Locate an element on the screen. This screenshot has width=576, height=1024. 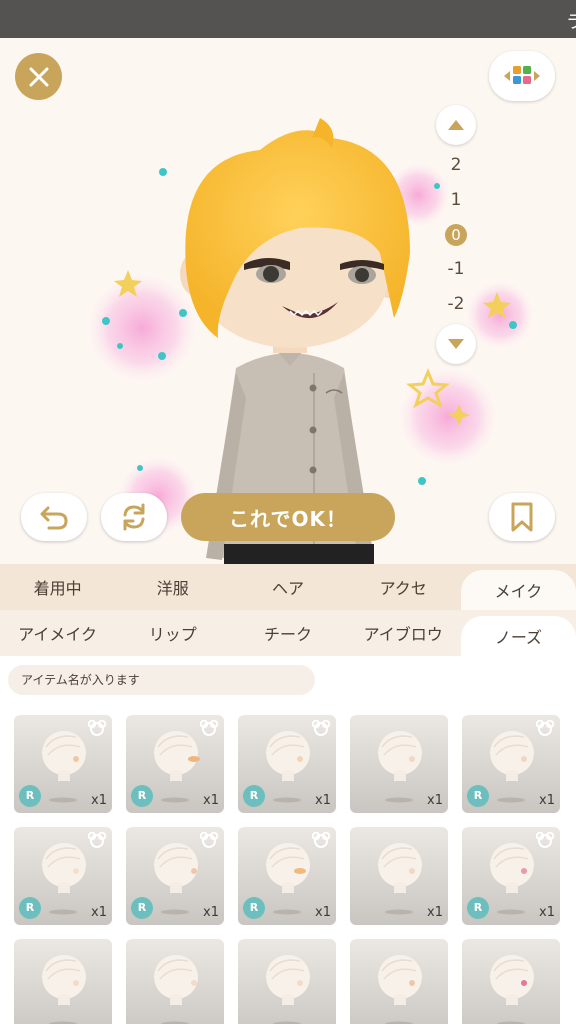
tab-eyebrow: アイブロウ is located at coordinates (403, 633).